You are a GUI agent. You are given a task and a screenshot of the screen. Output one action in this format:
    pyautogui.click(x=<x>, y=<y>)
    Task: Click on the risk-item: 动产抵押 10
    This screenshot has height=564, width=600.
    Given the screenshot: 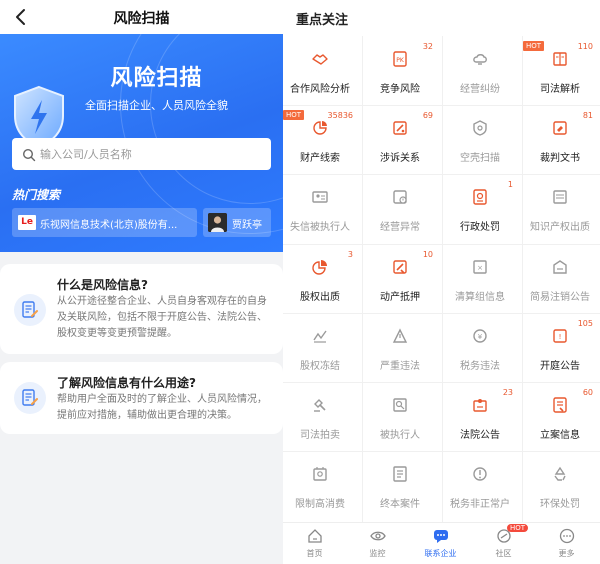 What is the action you would take?
    pyautogui.click(x=400, y=276)
    